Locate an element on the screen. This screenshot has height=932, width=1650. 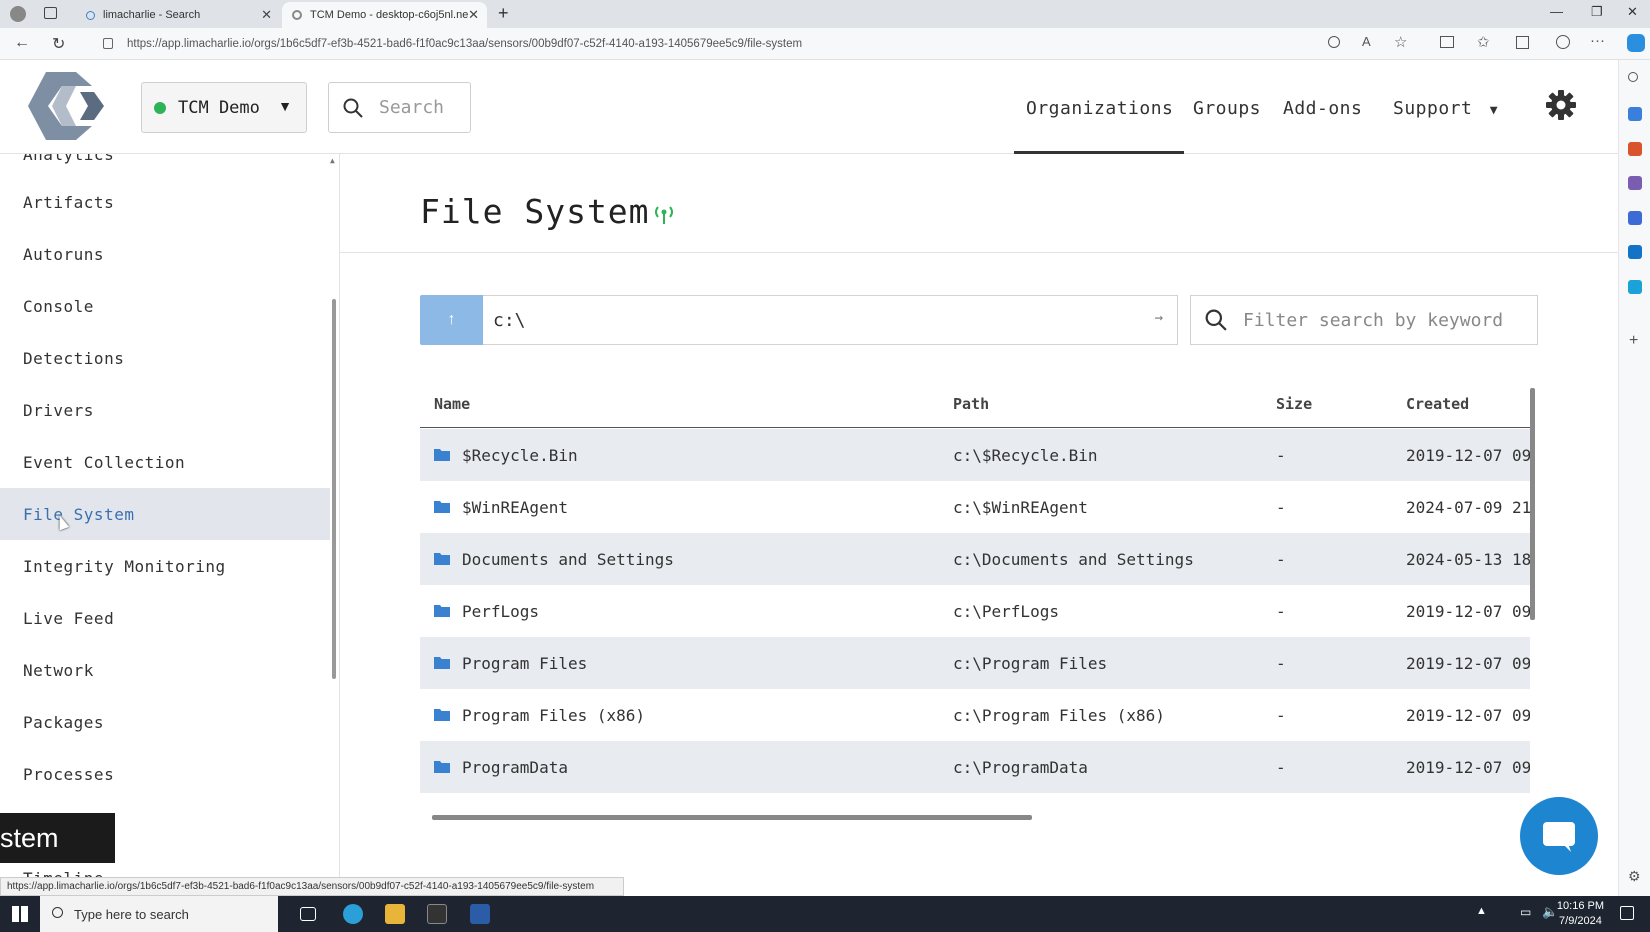
new-tab-button: + is located at coordinates (503, 13).